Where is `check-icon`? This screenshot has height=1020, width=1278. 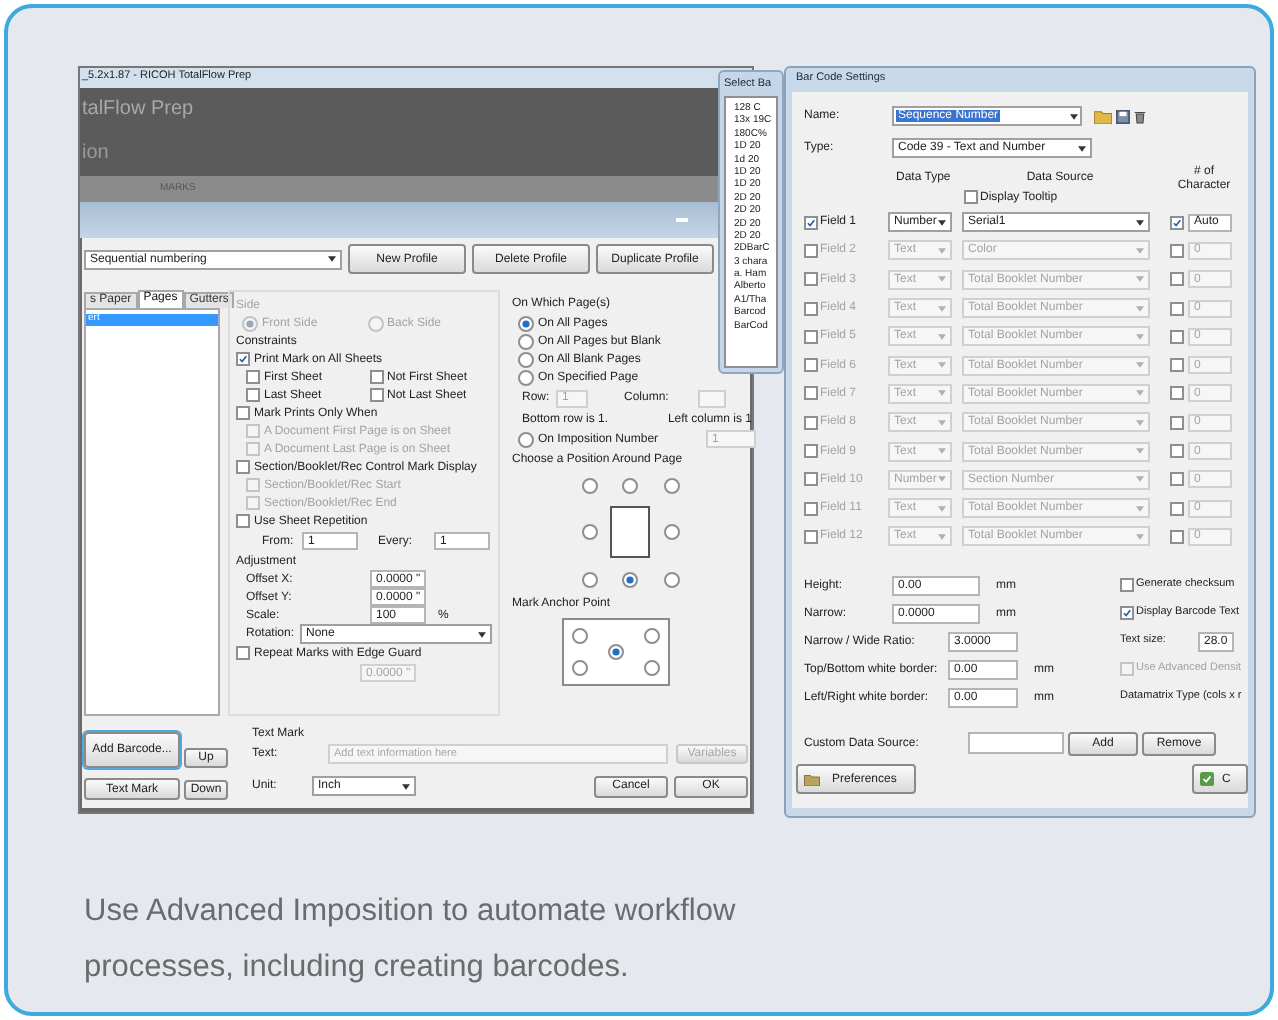
check-icon is located at coordinates (1207, 779).